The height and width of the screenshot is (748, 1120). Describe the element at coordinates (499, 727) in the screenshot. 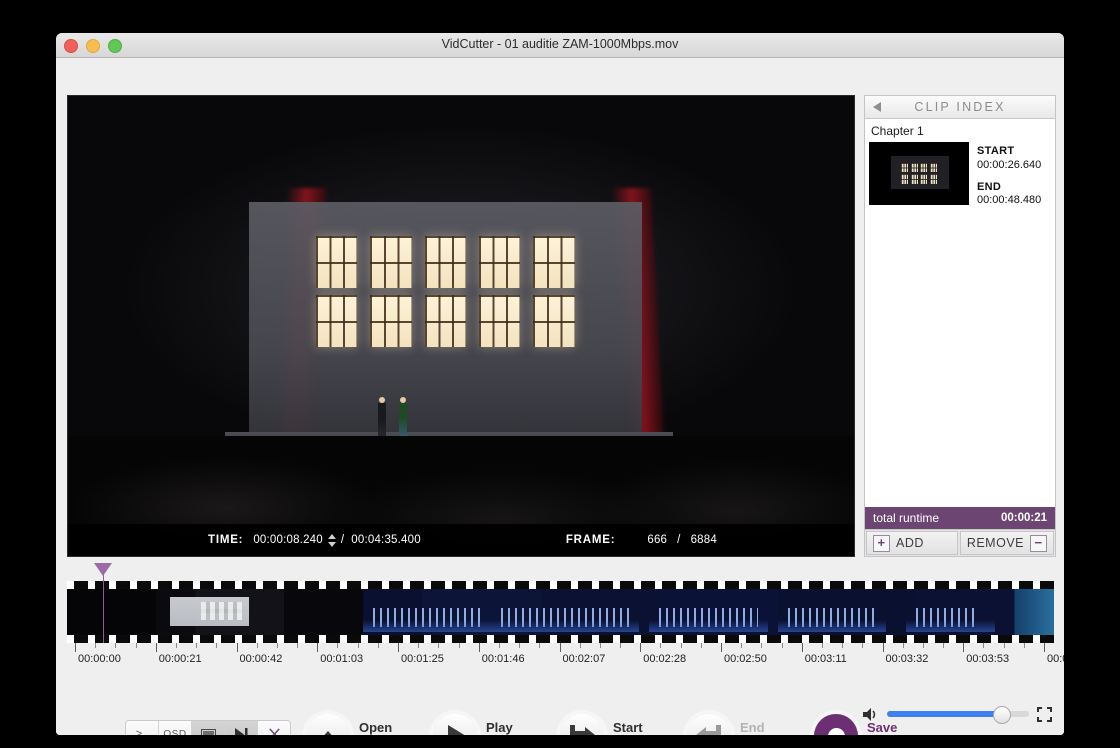

I see `play-media-line1: Play` at that location.